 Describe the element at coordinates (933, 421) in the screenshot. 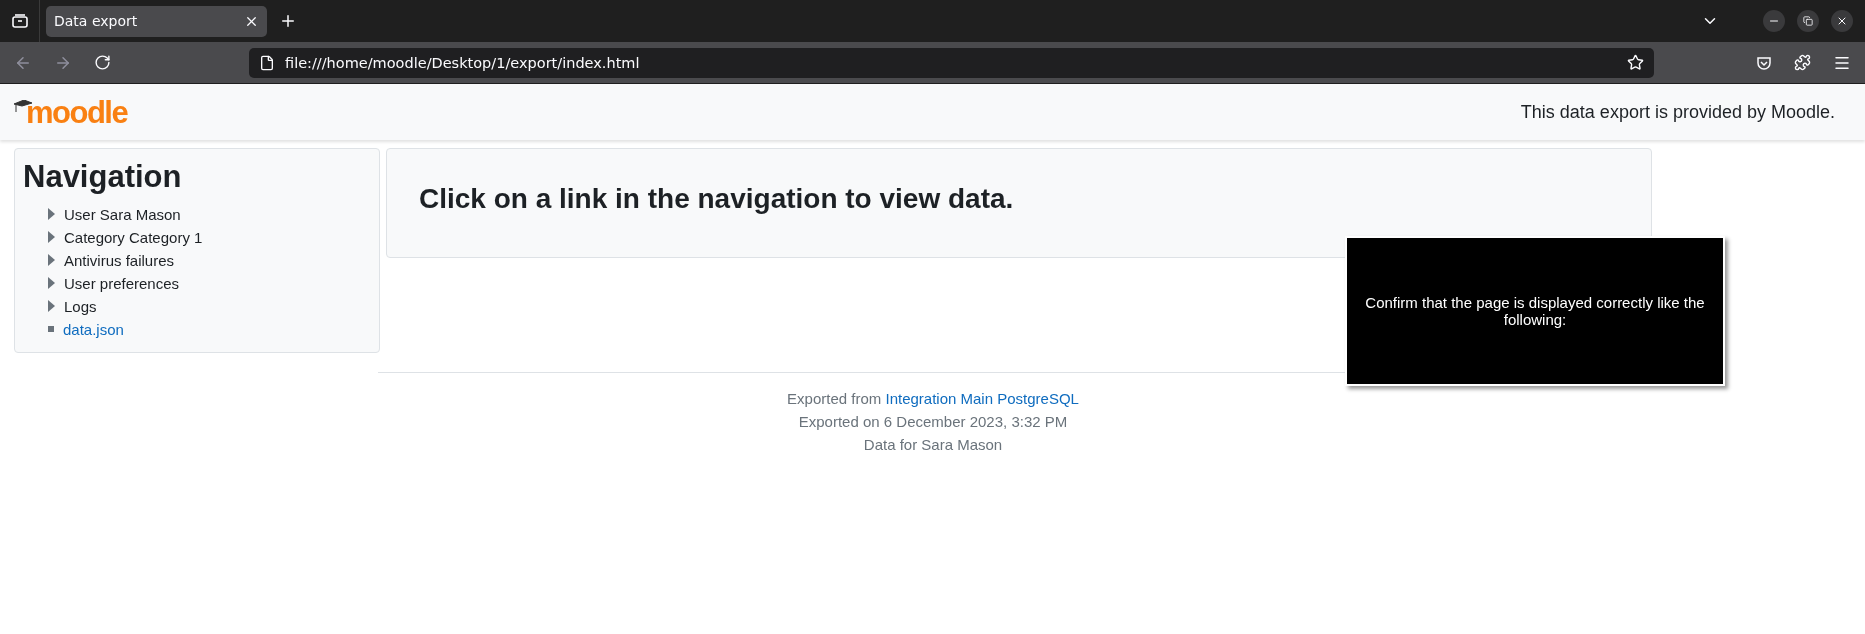

I see `exported-on-text: Exported on 6 December 2023, 3:32 PM` at that location.